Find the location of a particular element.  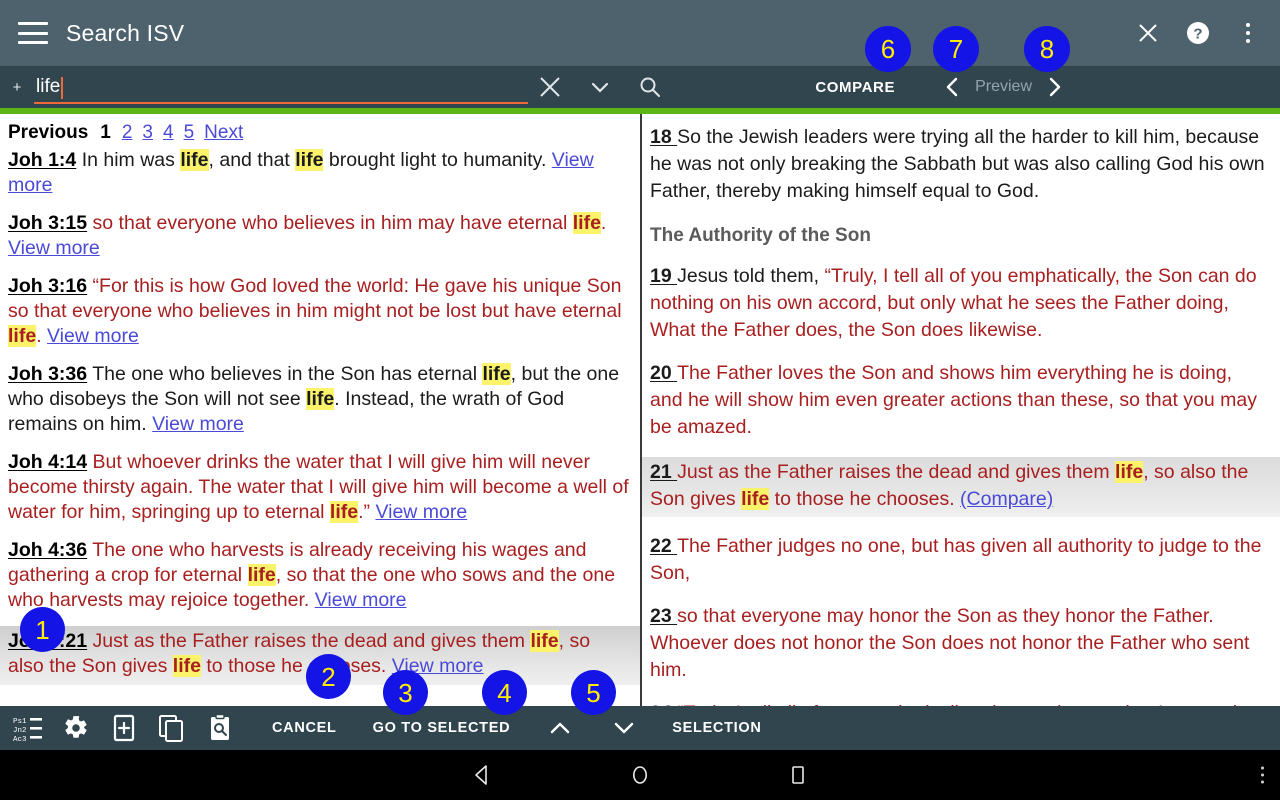

chevron-right-icon is located at coordinates (1055, 87).